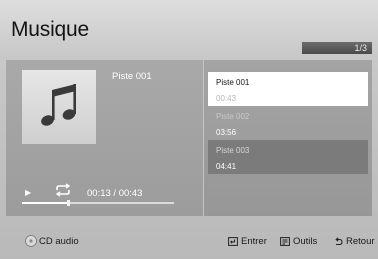  What do you see at coordinates (63, 190) in the screenshot?
I see `repeat-icon` at bounding box center [63, 190].